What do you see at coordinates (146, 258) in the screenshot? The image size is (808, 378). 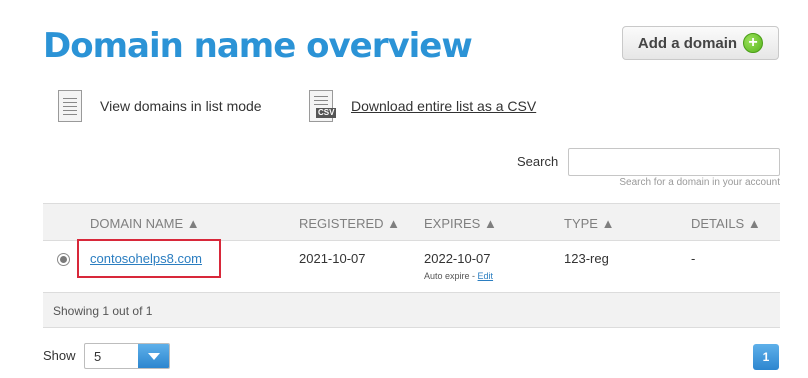 I see `domain-link: contosohelps8.com` at bounding box center [146, 258].